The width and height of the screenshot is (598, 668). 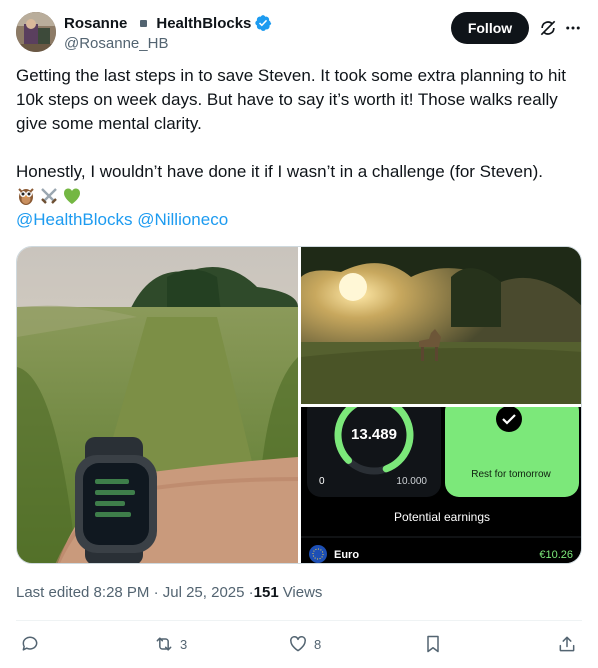 I want to click on currency-amount: €10.26, so click(x=556, y=555).